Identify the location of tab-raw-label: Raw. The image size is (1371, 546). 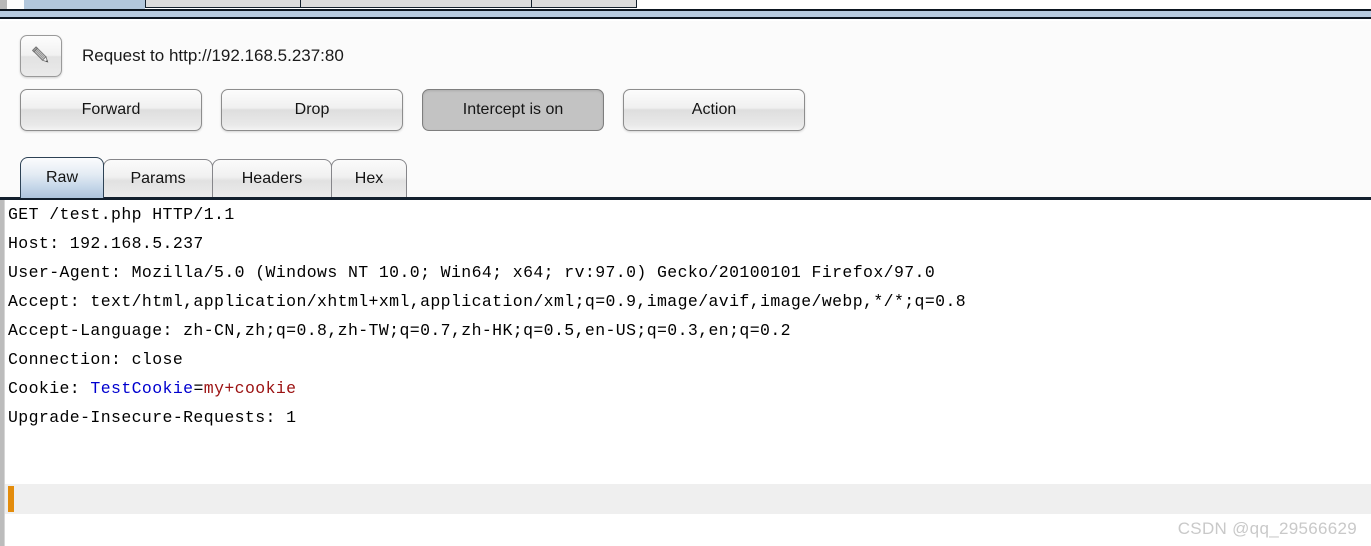
(61, 177).